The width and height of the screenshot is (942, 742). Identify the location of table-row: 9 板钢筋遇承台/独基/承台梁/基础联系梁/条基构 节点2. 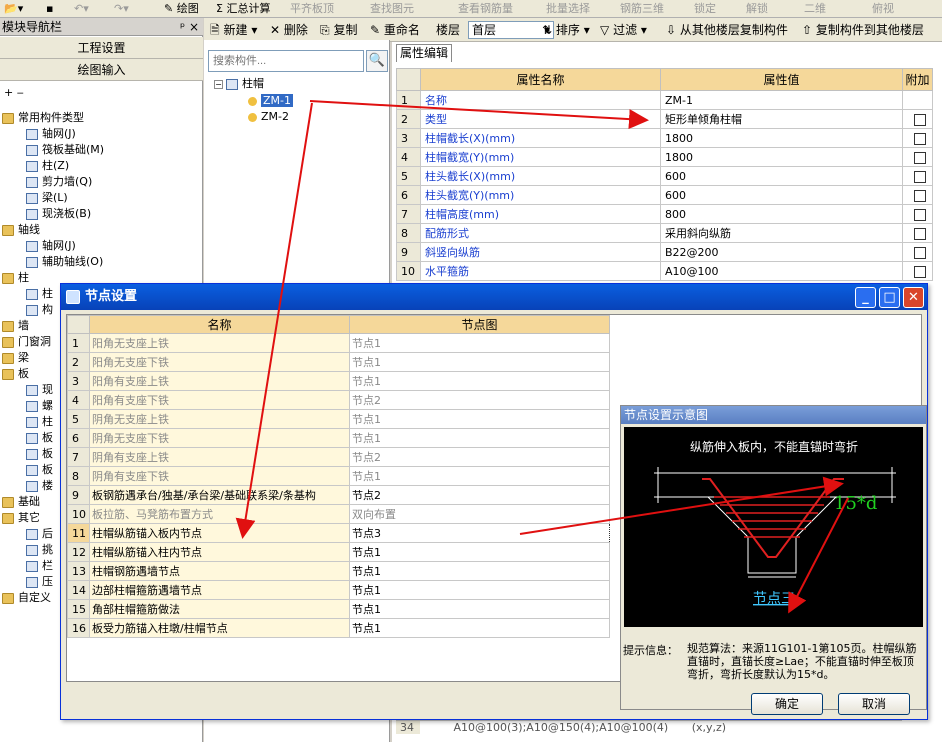
(338, 495).